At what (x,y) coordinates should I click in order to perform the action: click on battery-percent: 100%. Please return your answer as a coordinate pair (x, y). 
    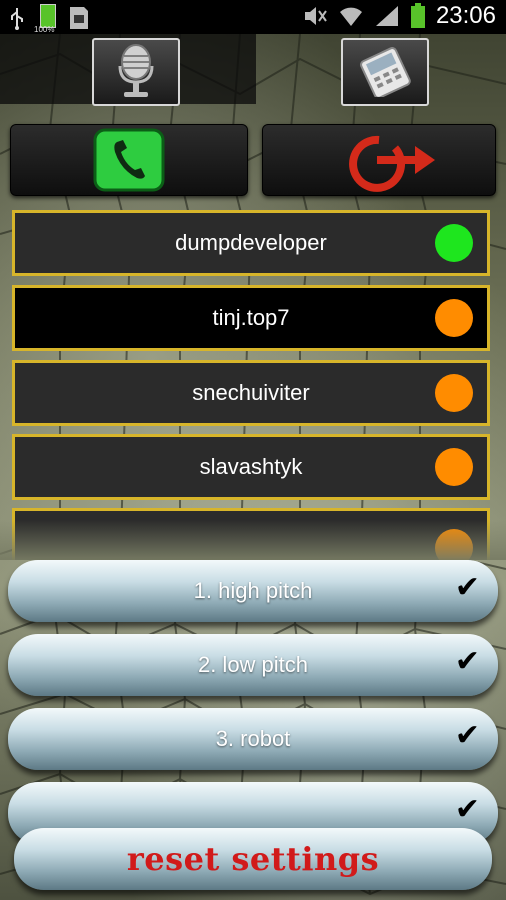
    Looking at the image, I should click on (44, 29).